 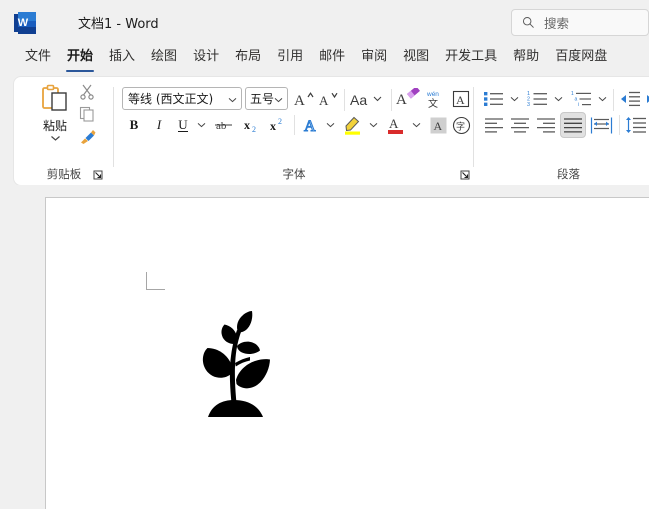 I want to click on phonetic-guide-button: wén 文, so click(x=435, y=98).